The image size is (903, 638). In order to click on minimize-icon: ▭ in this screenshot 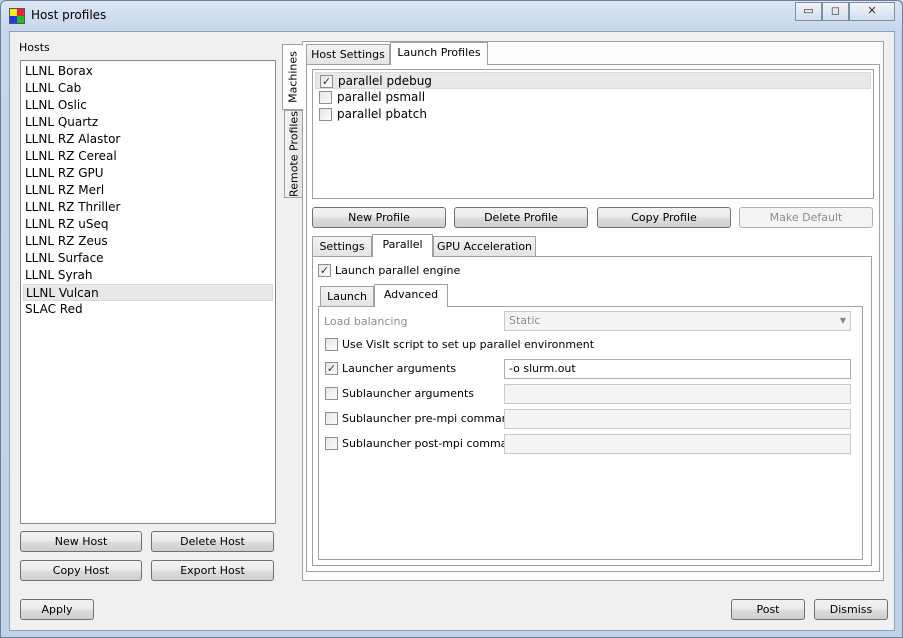, I will do `click(808, 10)`.